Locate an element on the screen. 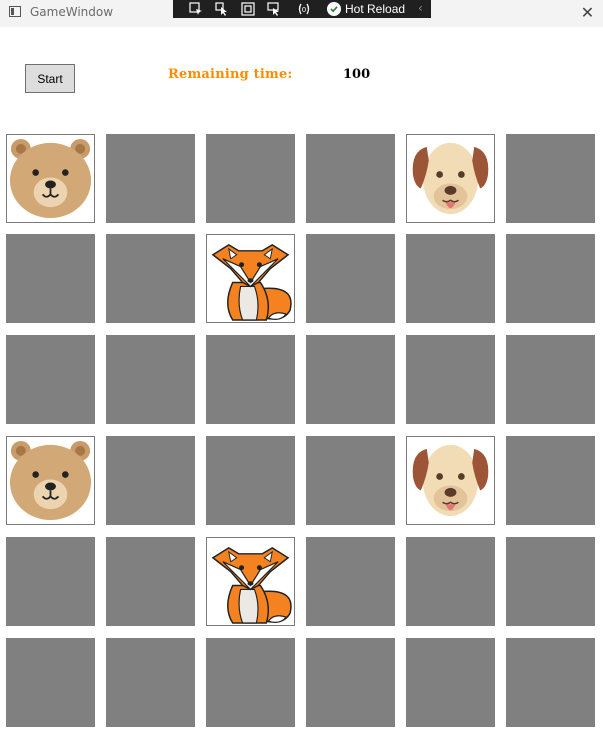  remaining-time-value: 100 is located at coordinates (357, 74).